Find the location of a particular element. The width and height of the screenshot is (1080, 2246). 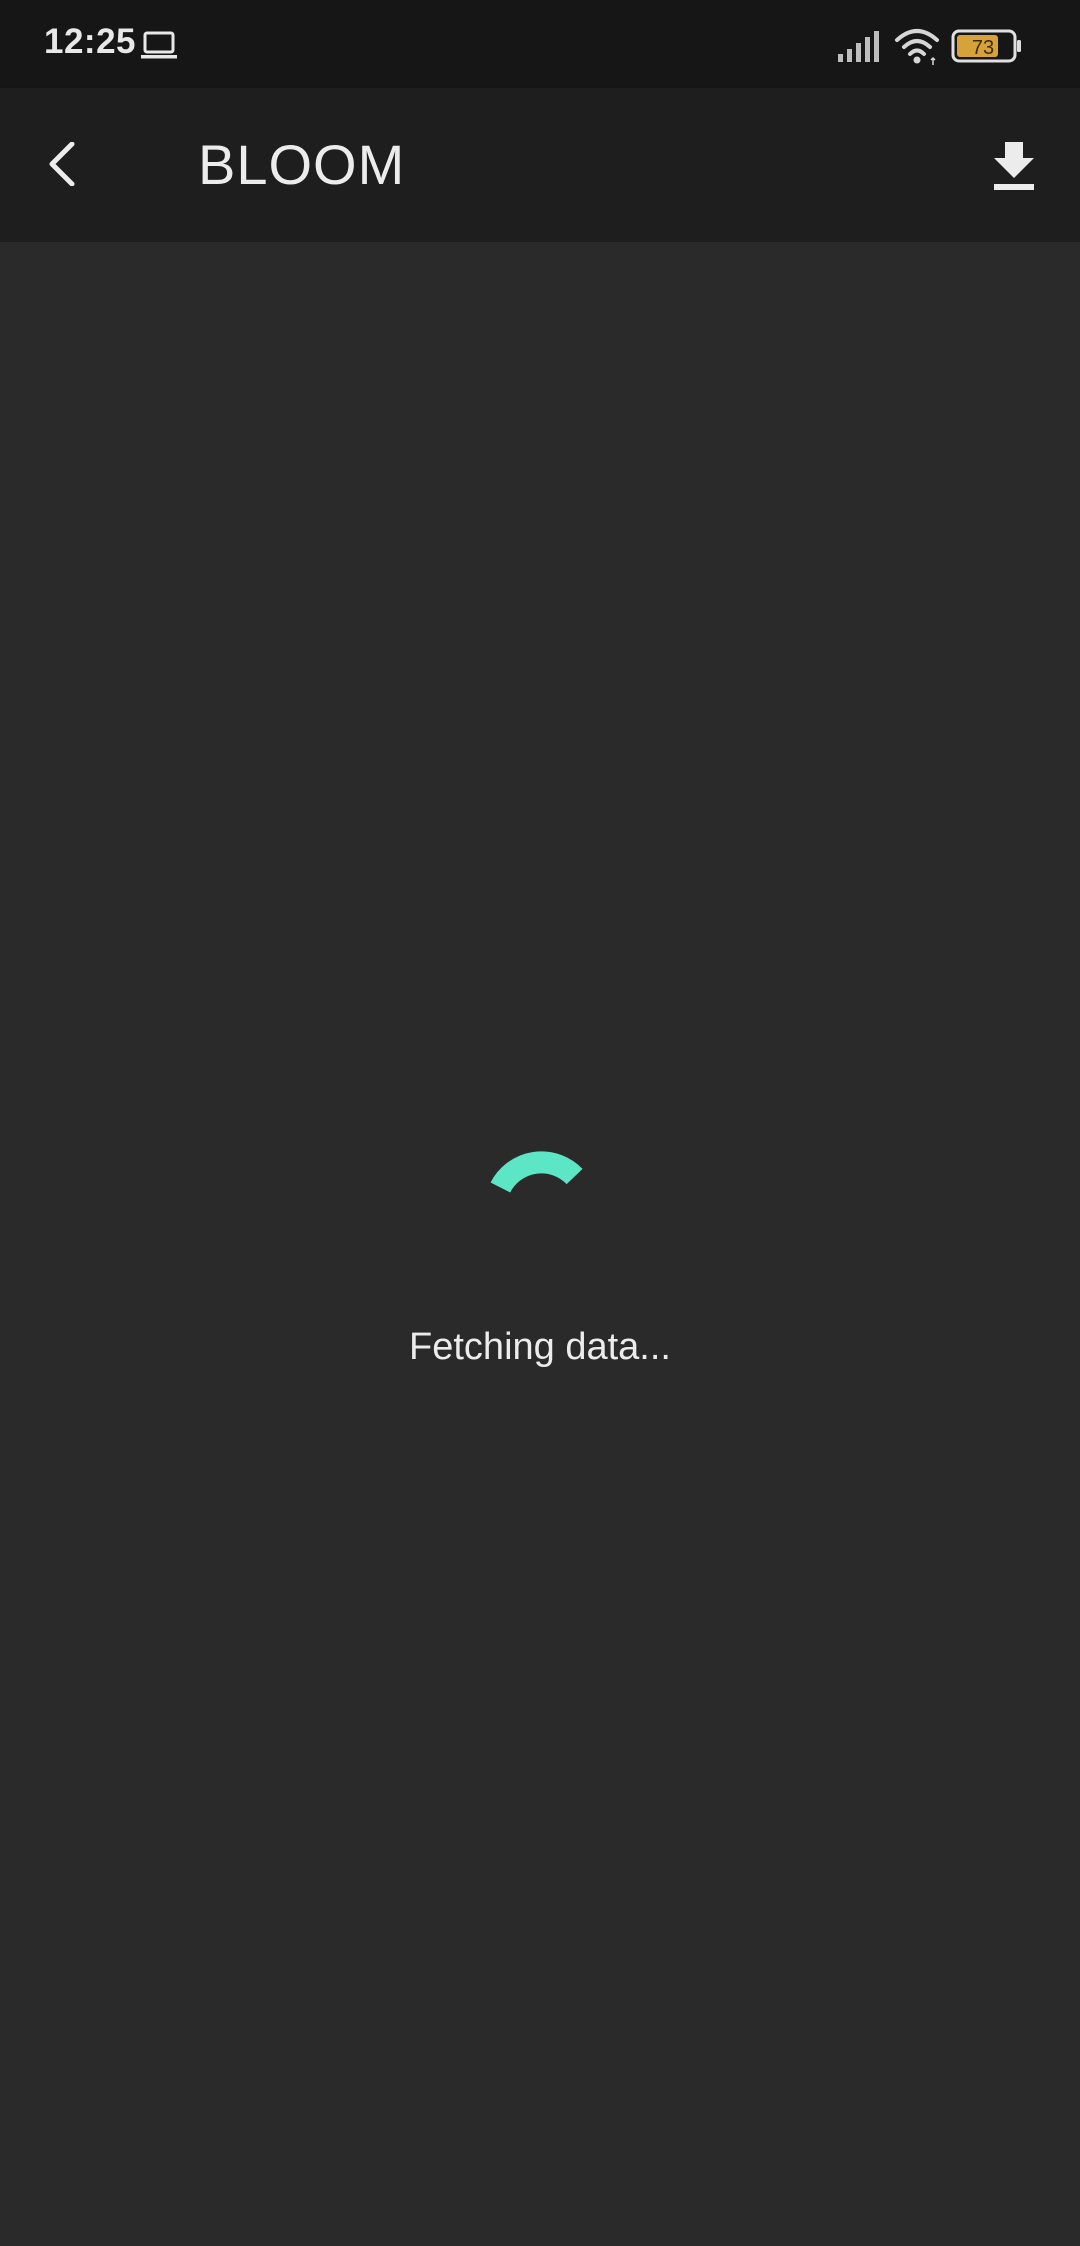

back-button is located at coordinates (63, 164).